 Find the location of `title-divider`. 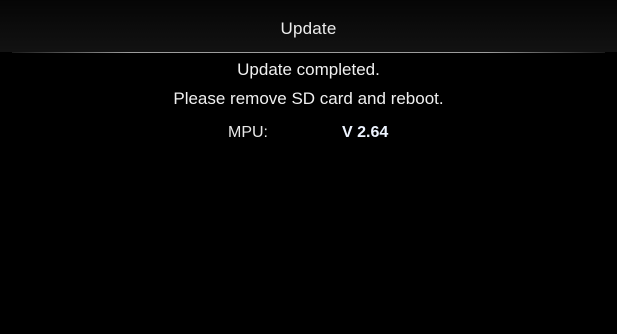

title-divider is located at coordinates (308, 52).